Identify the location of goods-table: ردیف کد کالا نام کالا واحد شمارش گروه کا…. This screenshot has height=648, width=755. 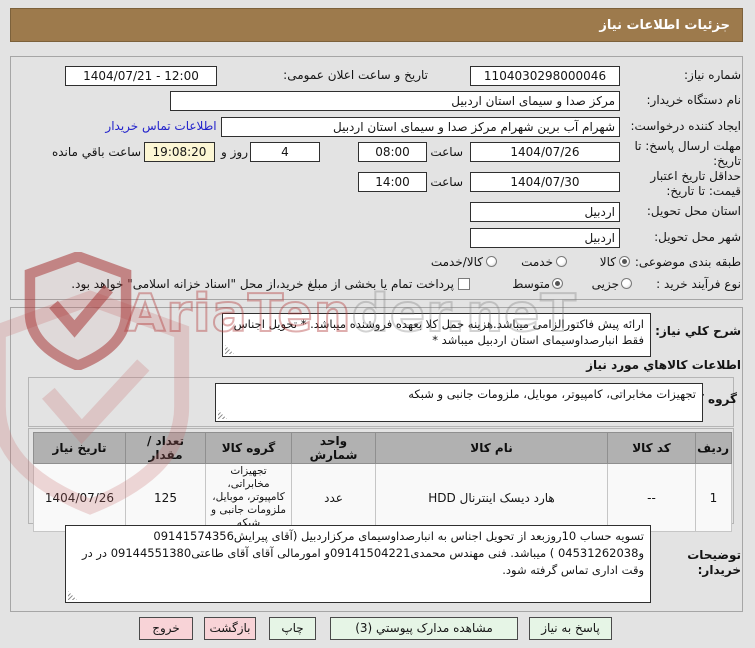
(382, 482).